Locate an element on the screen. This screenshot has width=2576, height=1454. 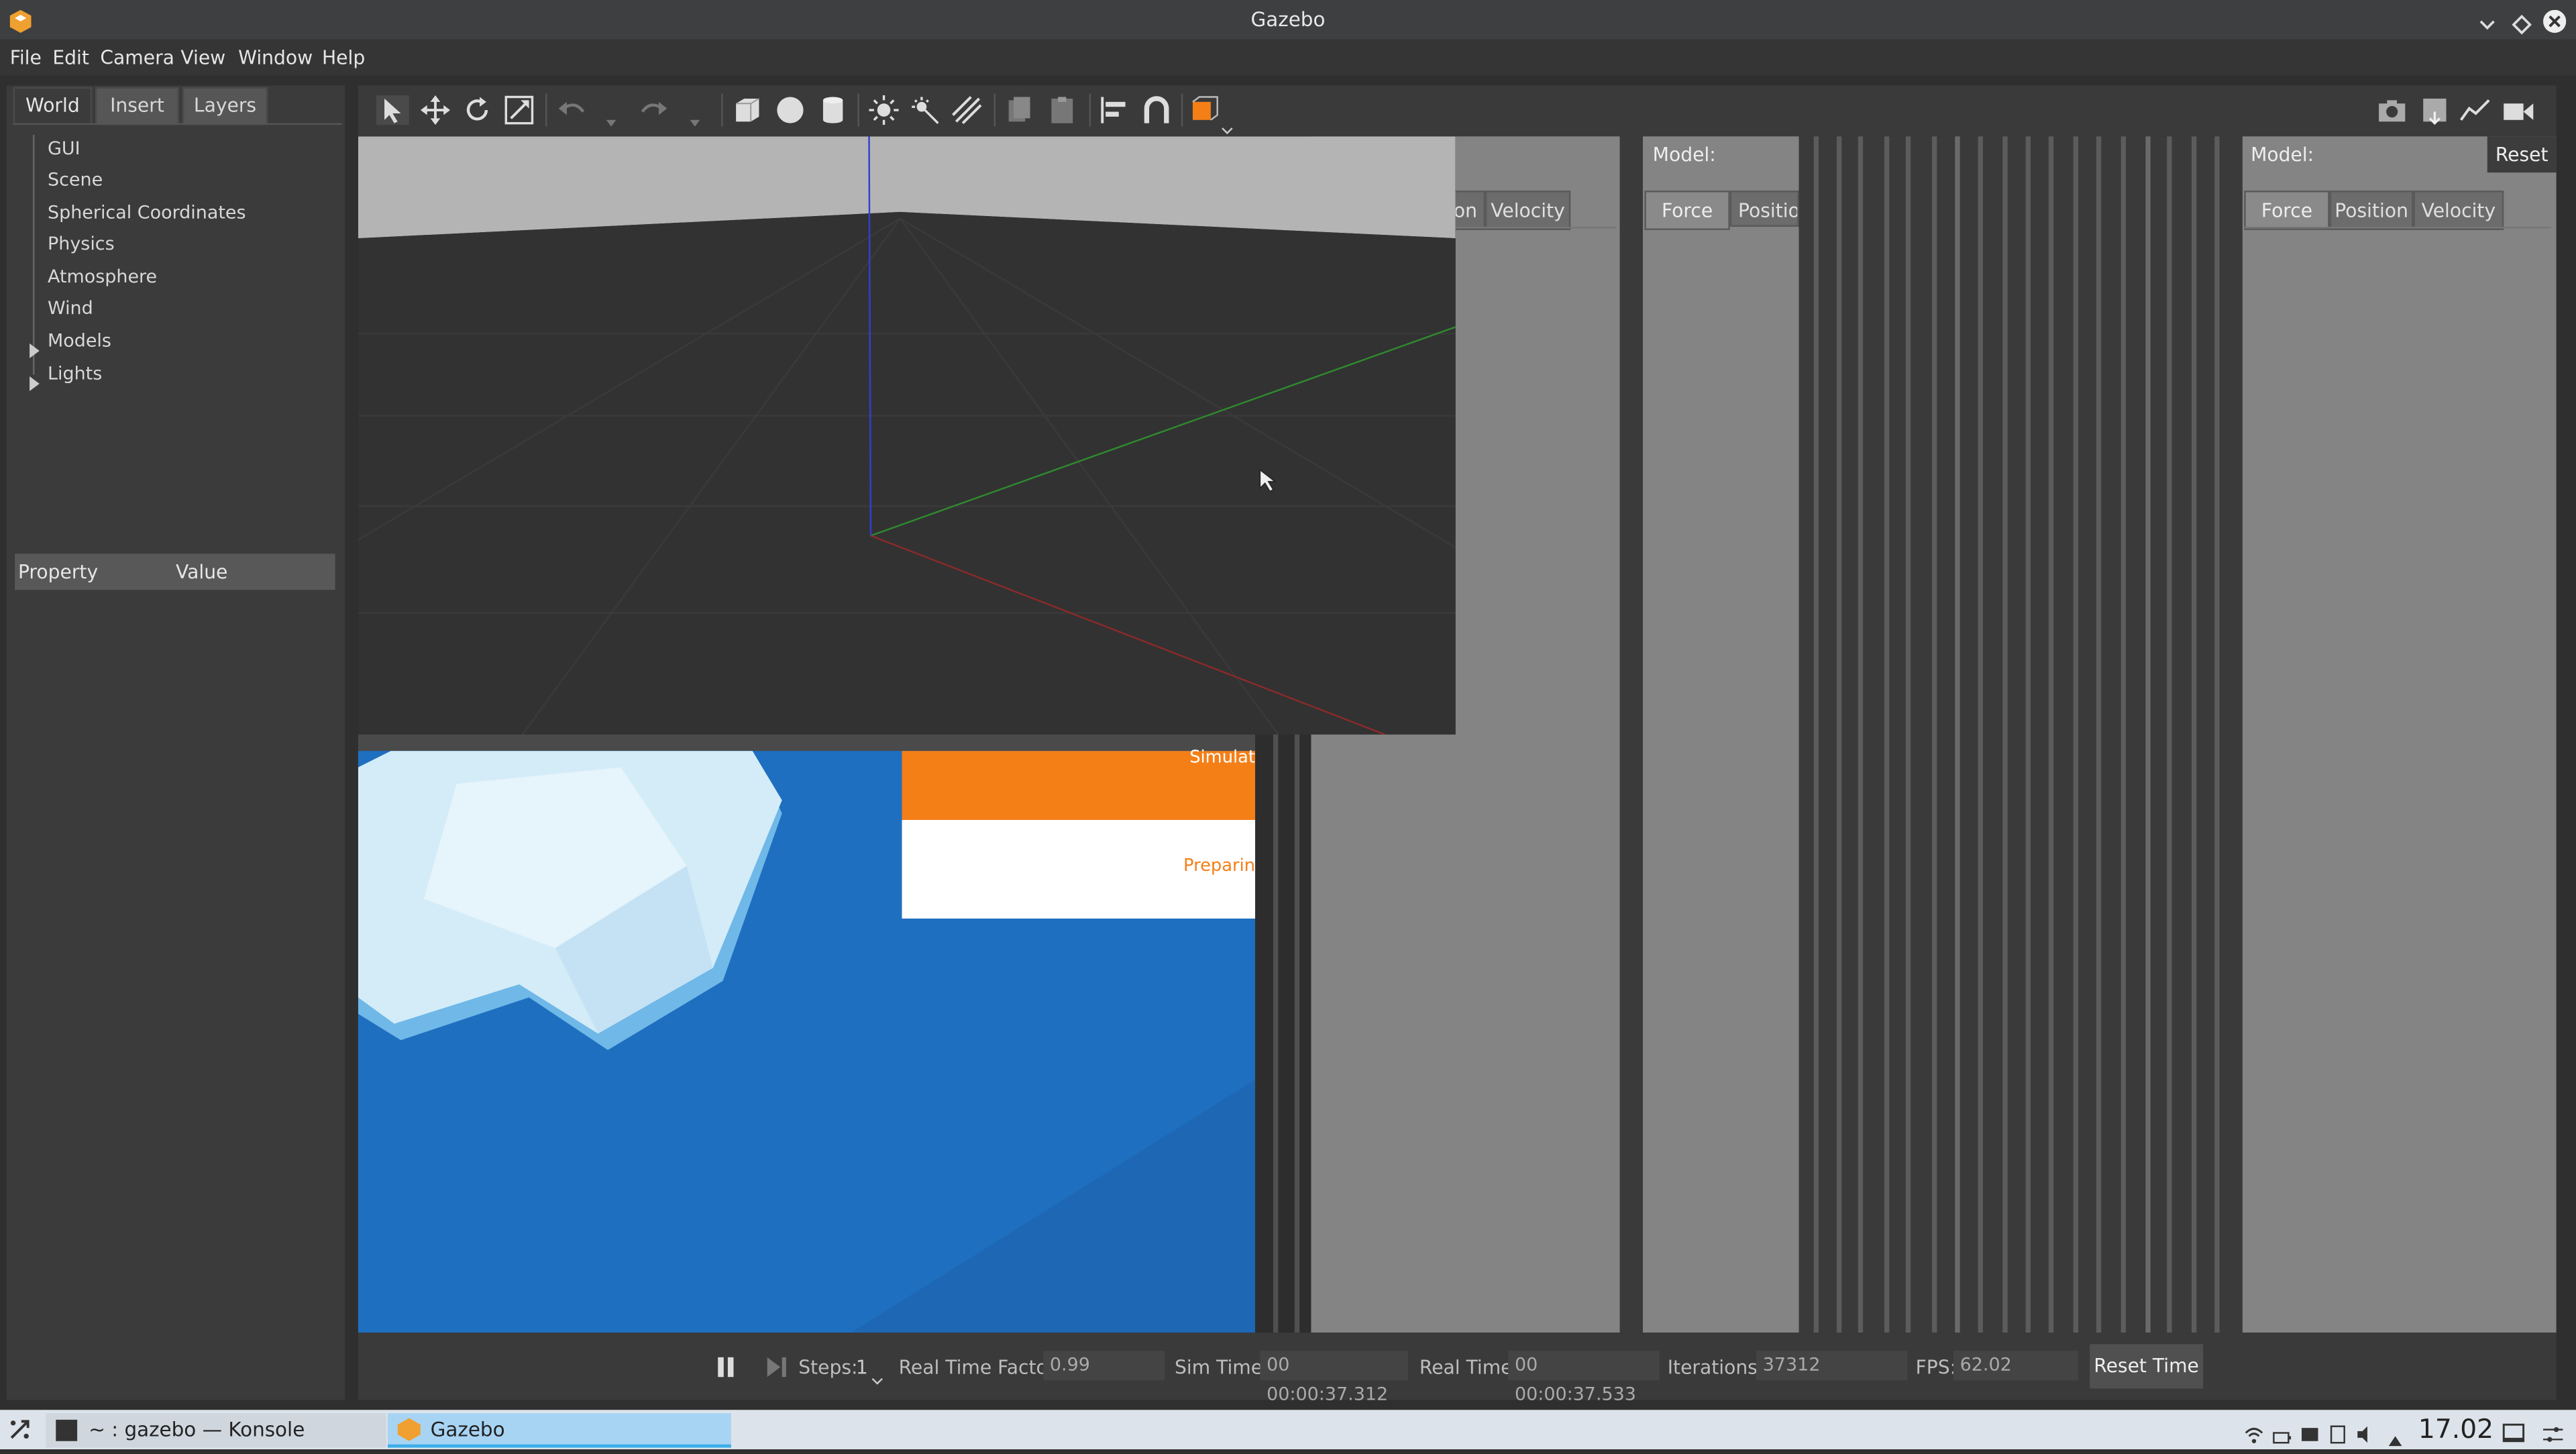
menu-file: File is located at coordinates (26, 58).